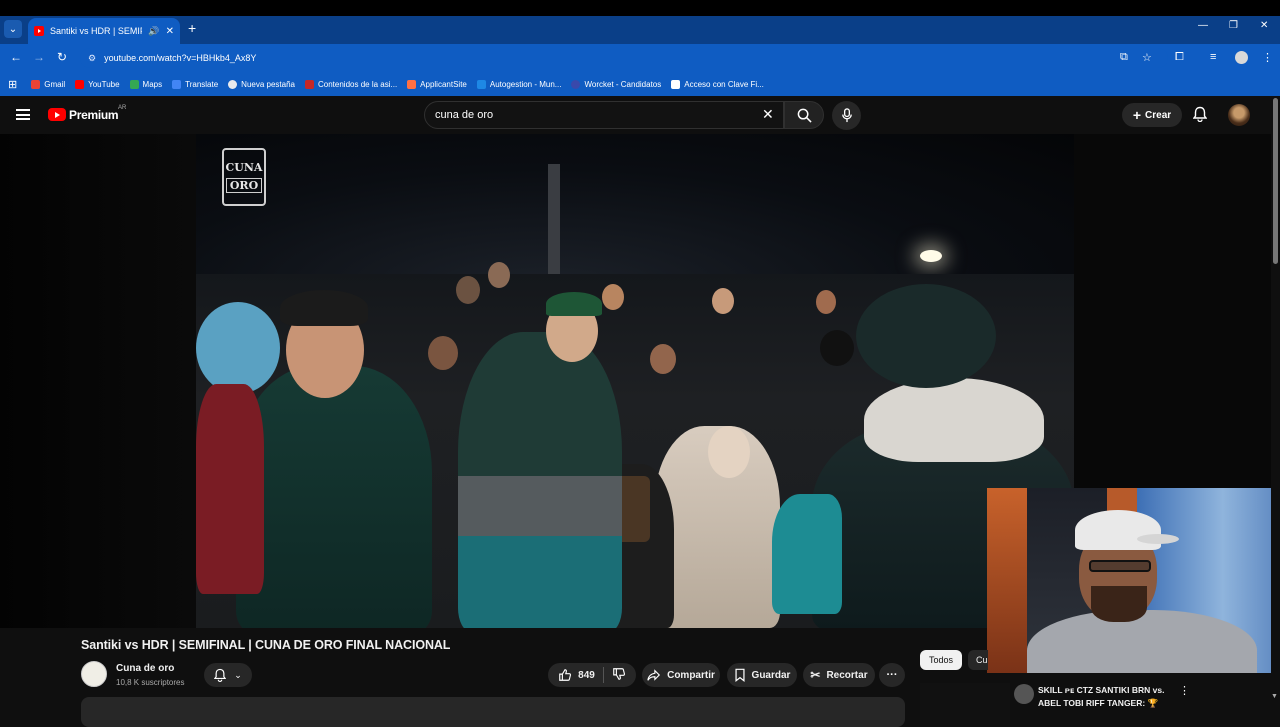 This screenshot has height=727, width=1280. I want to click on like-button: 849, so click(576, 675).